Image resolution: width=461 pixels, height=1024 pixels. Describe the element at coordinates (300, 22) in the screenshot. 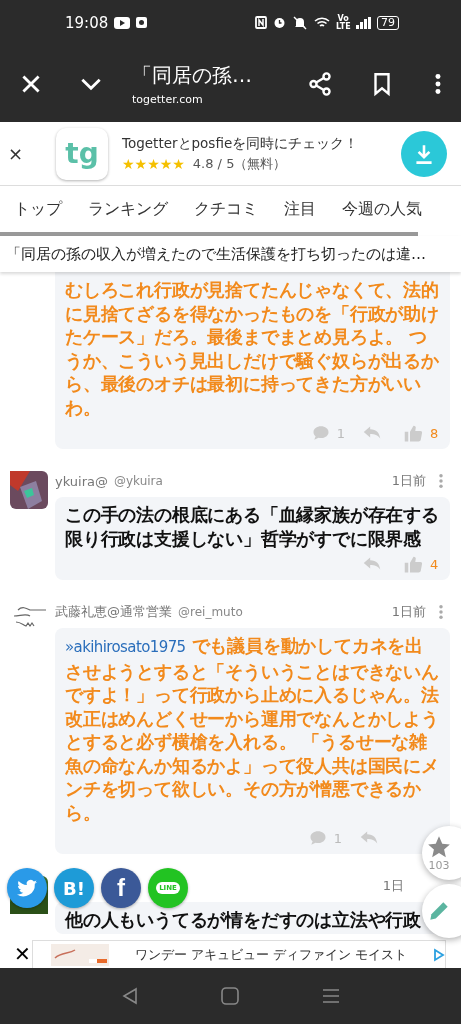

I see `muted-bell-icon` at that location.